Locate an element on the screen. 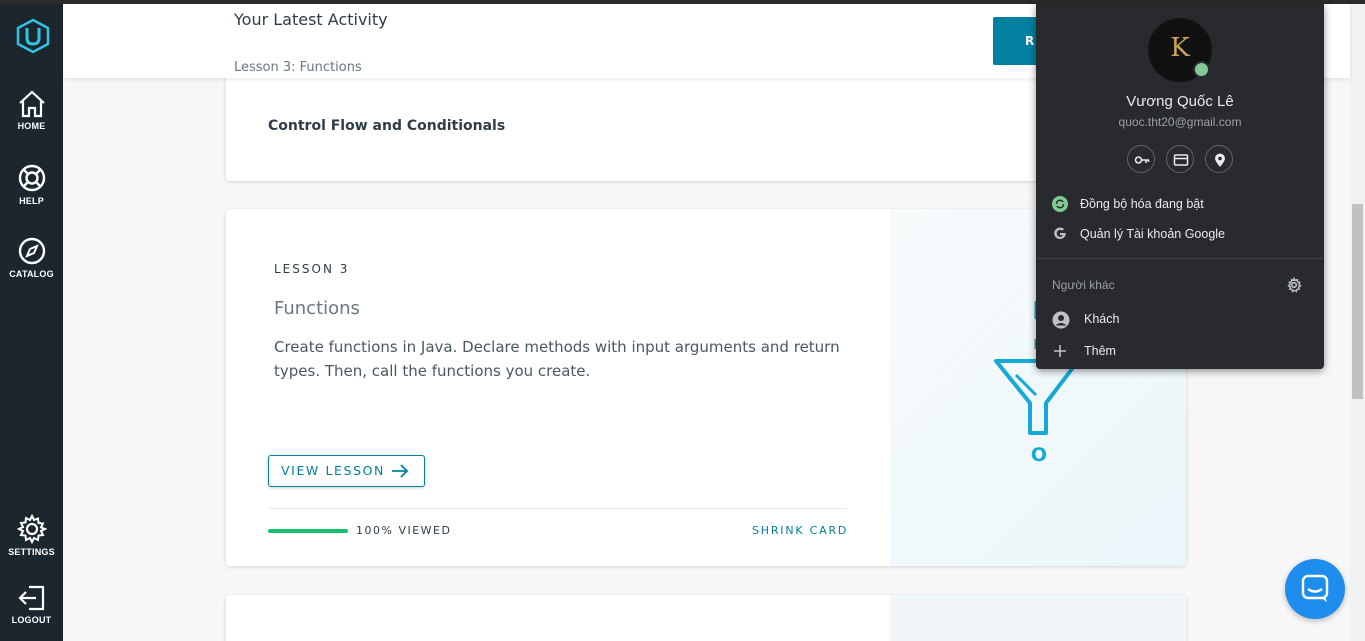  sidebar-item-help: HELP is located at coordinates (31, 184).